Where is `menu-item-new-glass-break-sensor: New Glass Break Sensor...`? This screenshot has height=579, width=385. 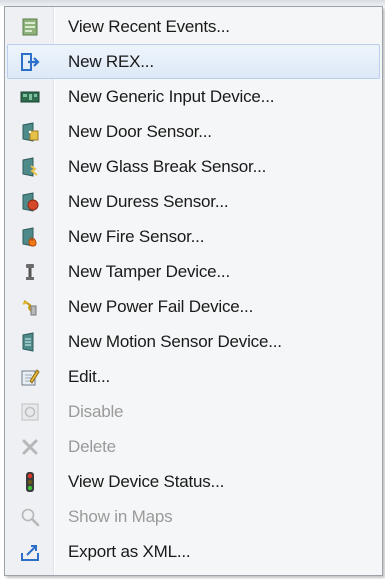 menu-item-new-glass-break-sensor: New Glass Break Sensor... is located at coordinates (193, 166).